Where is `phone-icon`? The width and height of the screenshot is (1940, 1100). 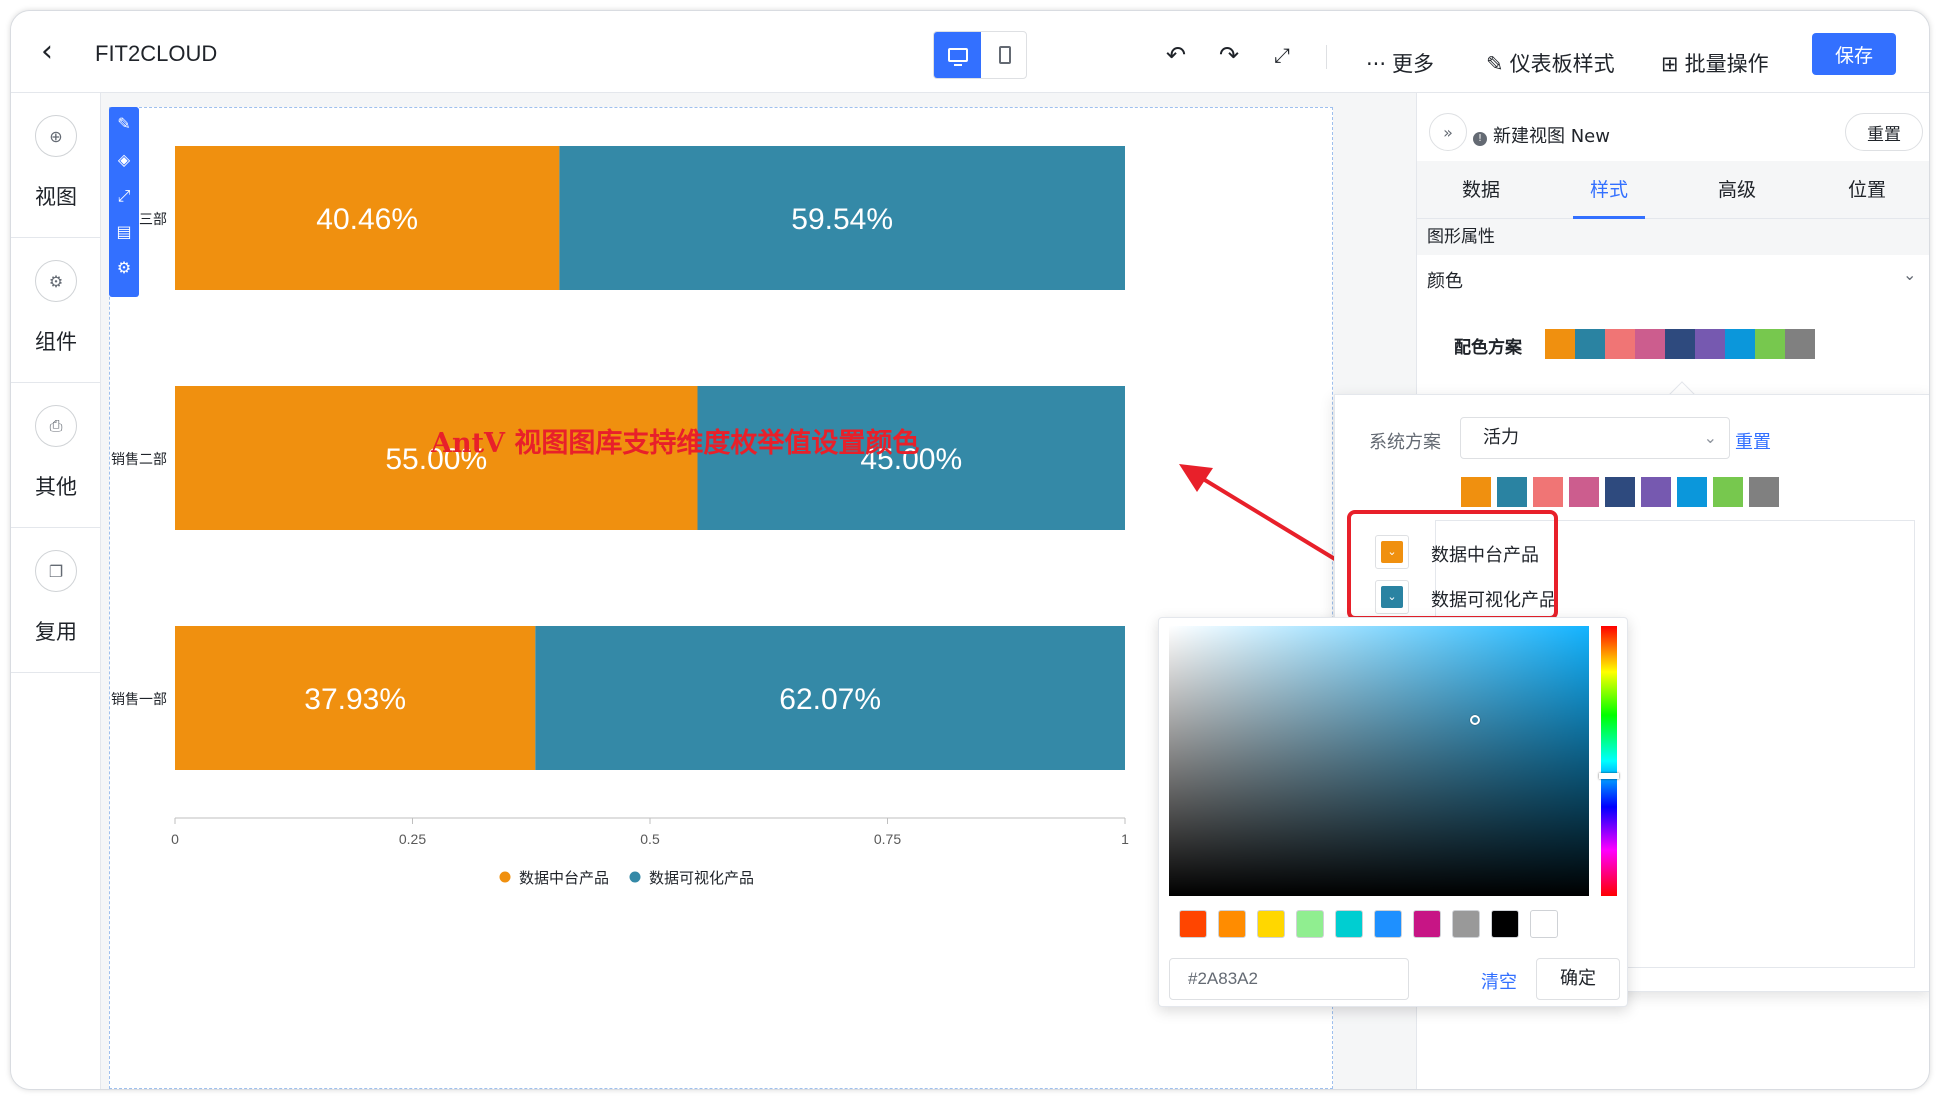
phone-icon is located at coordinates (1004, 55).